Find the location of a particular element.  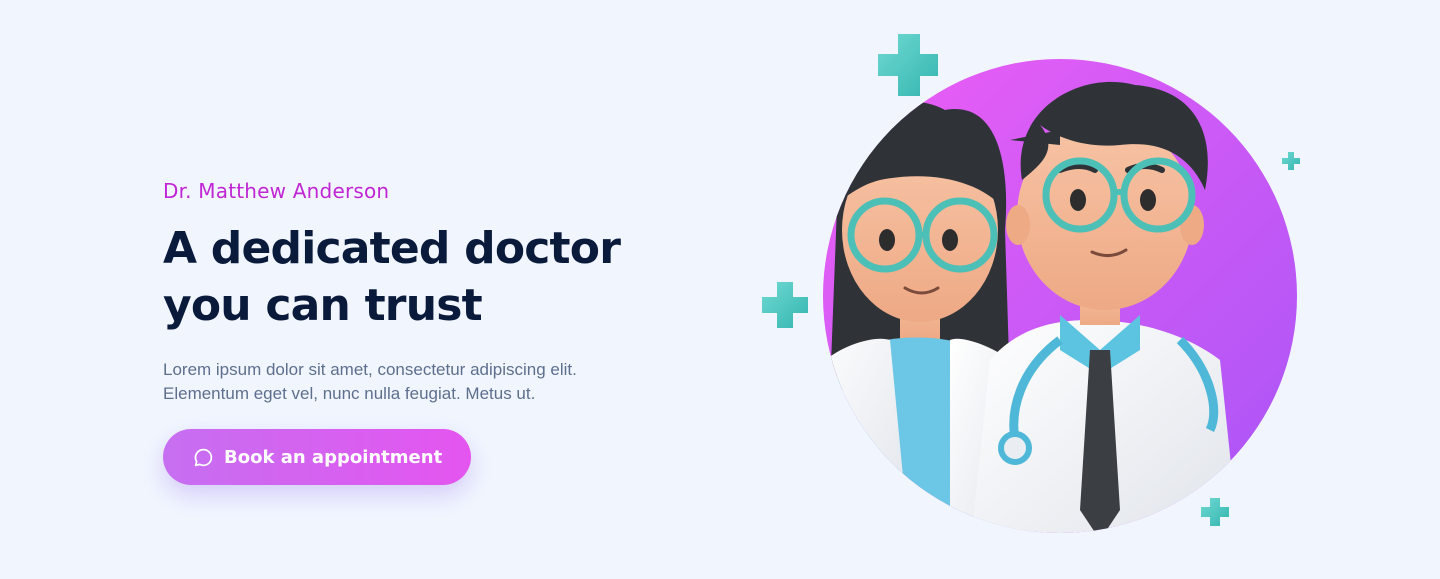

book-appointment-label: Book an appointment is located at coordinates (333, 457).